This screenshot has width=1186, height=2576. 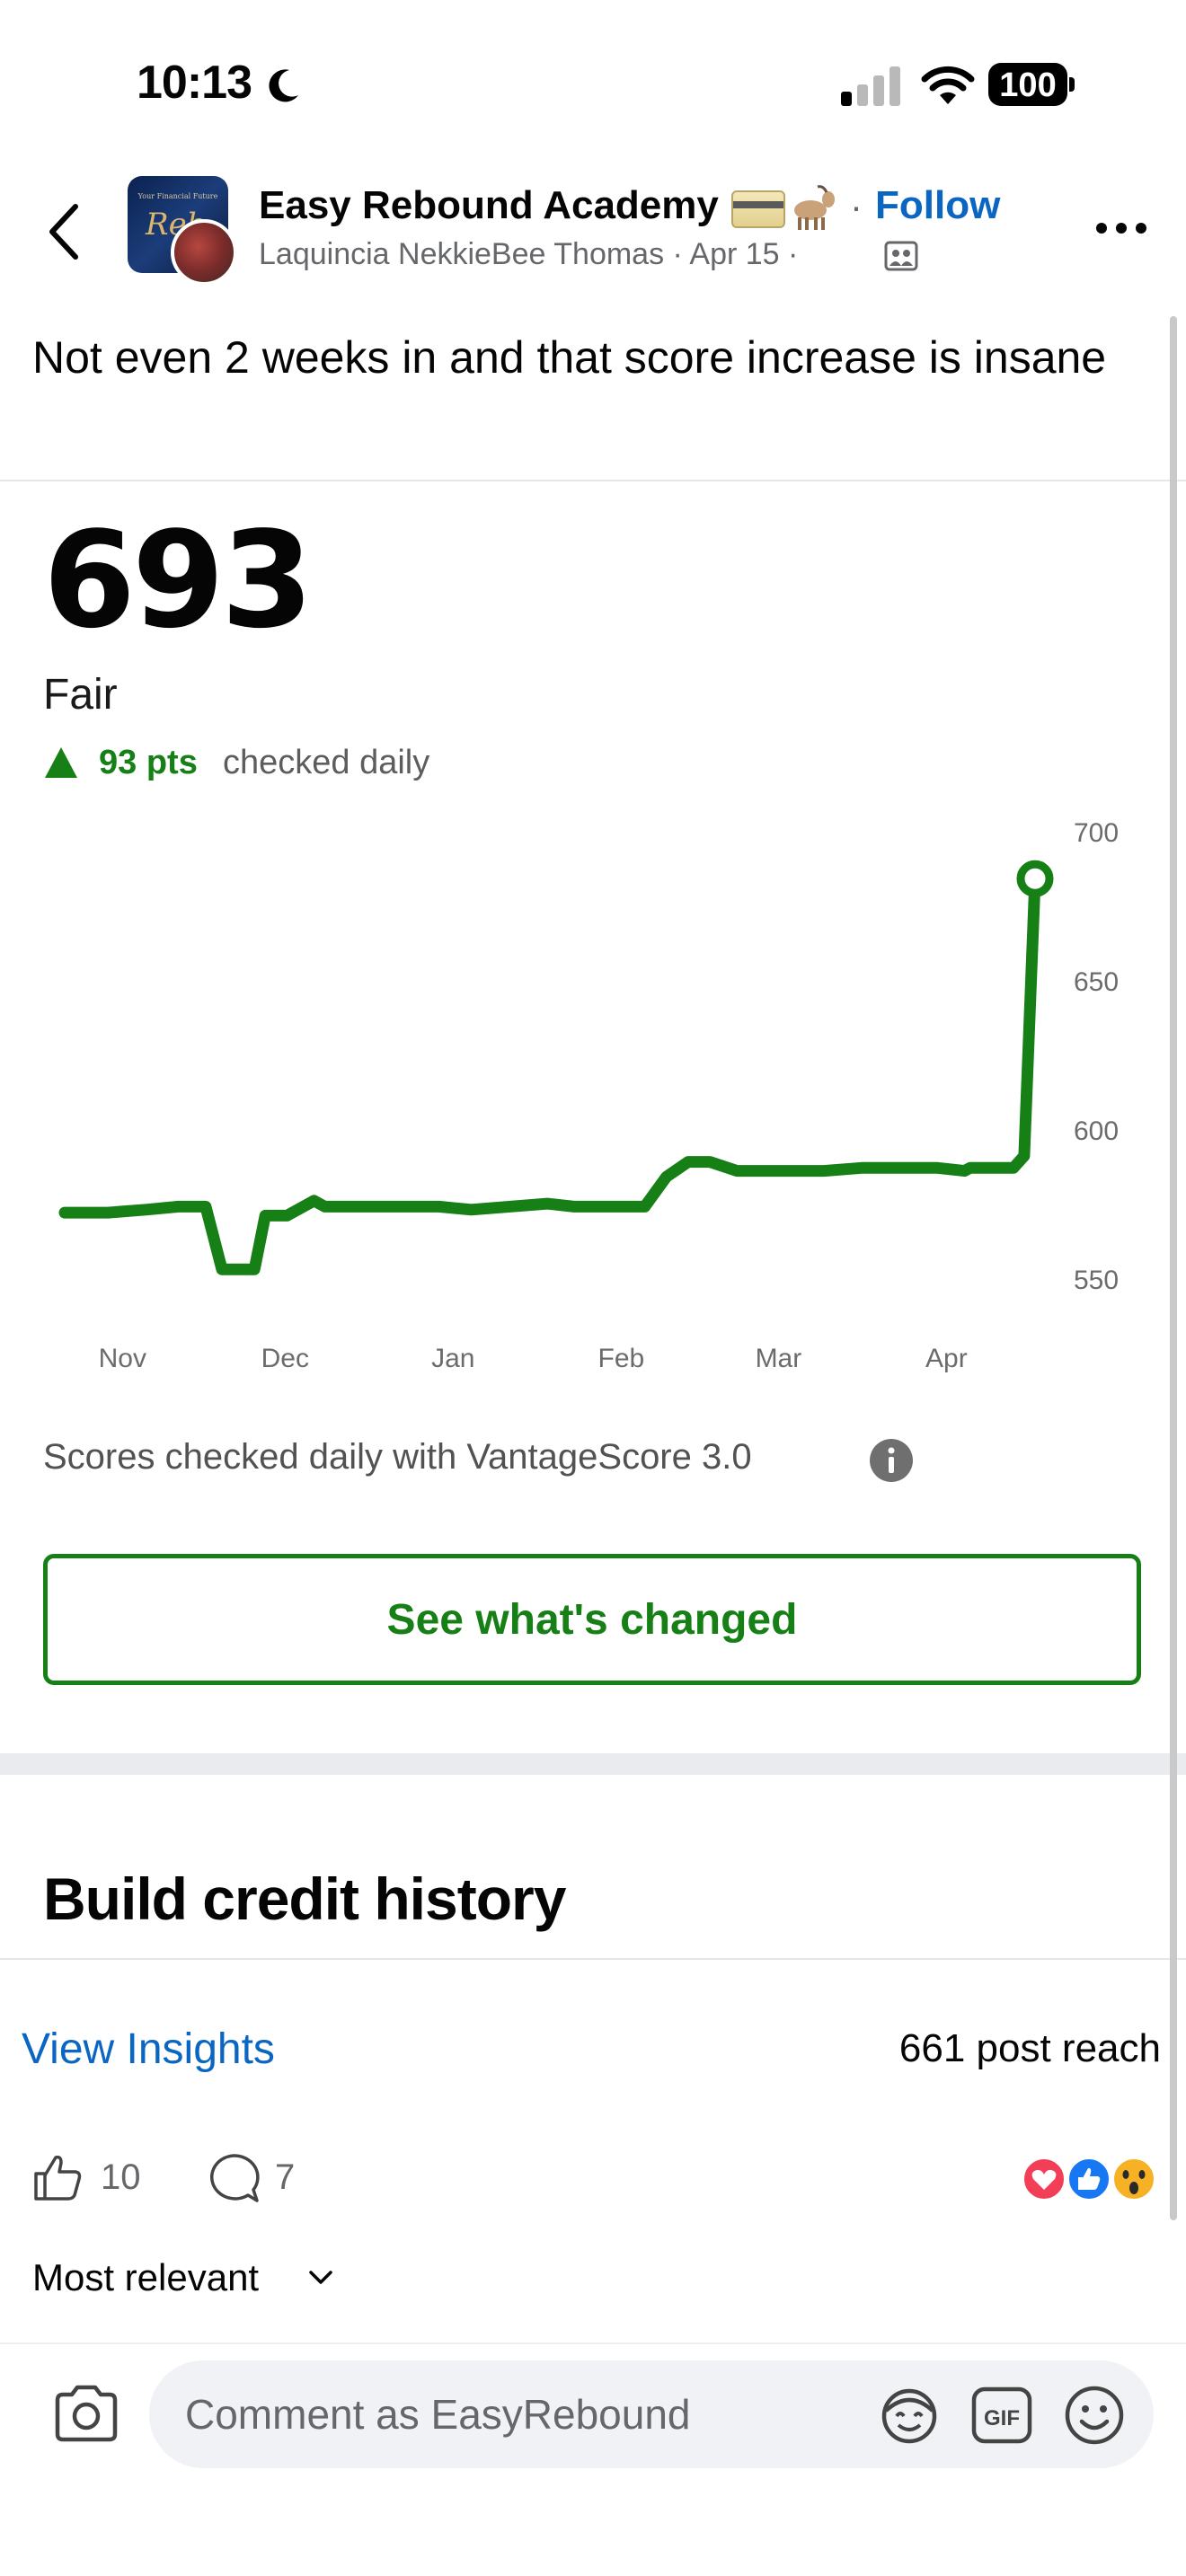 I want to click on x-tick-label: Mar, so click(x=779, y=1358).